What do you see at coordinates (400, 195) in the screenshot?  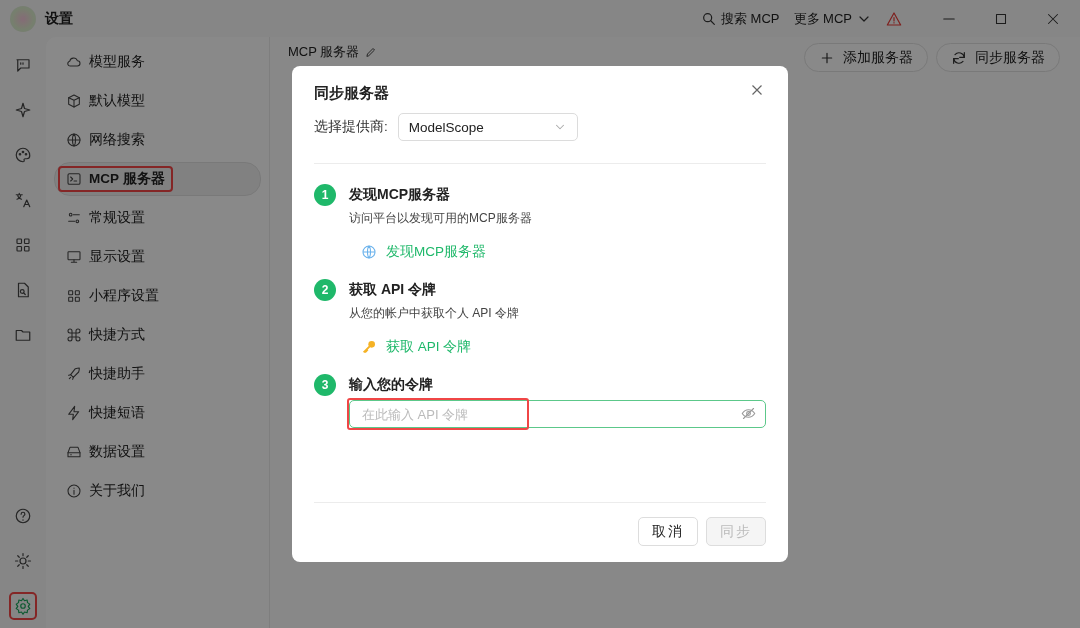 I see `step-title: 发现MCP服务器` at bounding box center [400, 195].